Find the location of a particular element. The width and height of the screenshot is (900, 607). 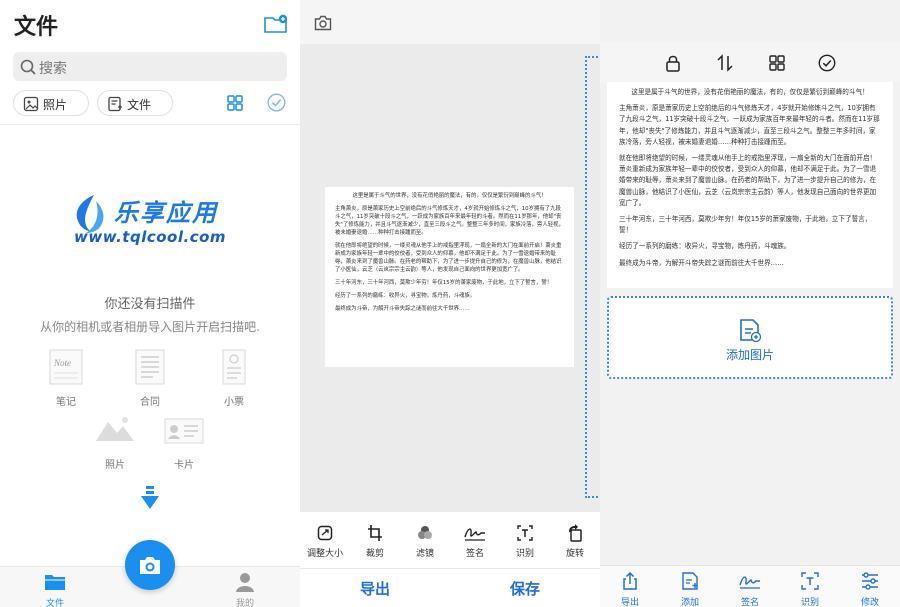

edit-toolbar: 调整大小 裁剪 滤镜 签名 识别 旋转 is located at coordinates (450, 540).